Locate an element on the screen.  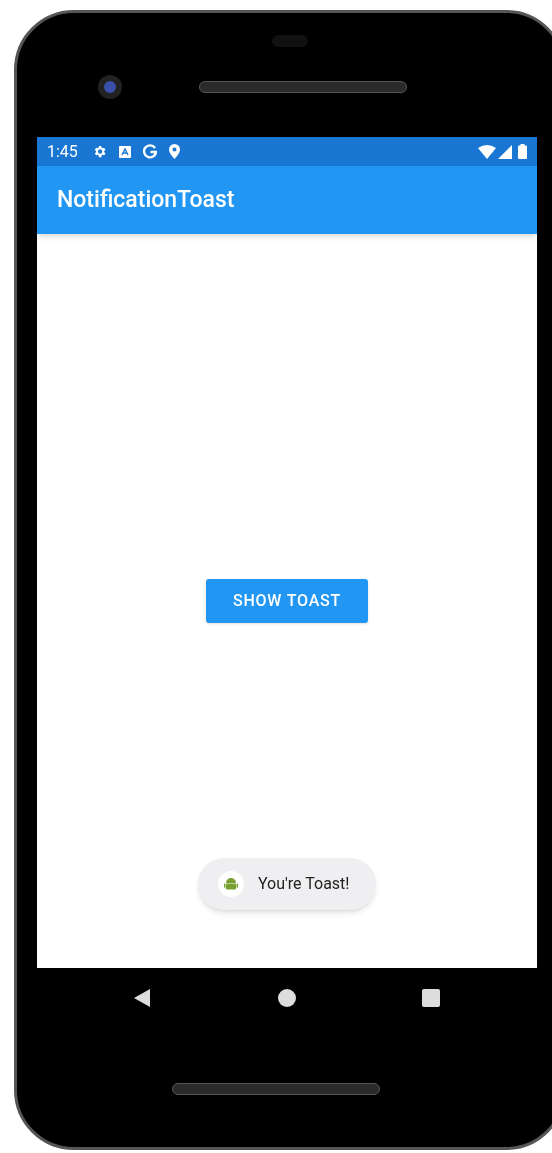
toast-message: You're Toast! is located at coordinates (304, 884).